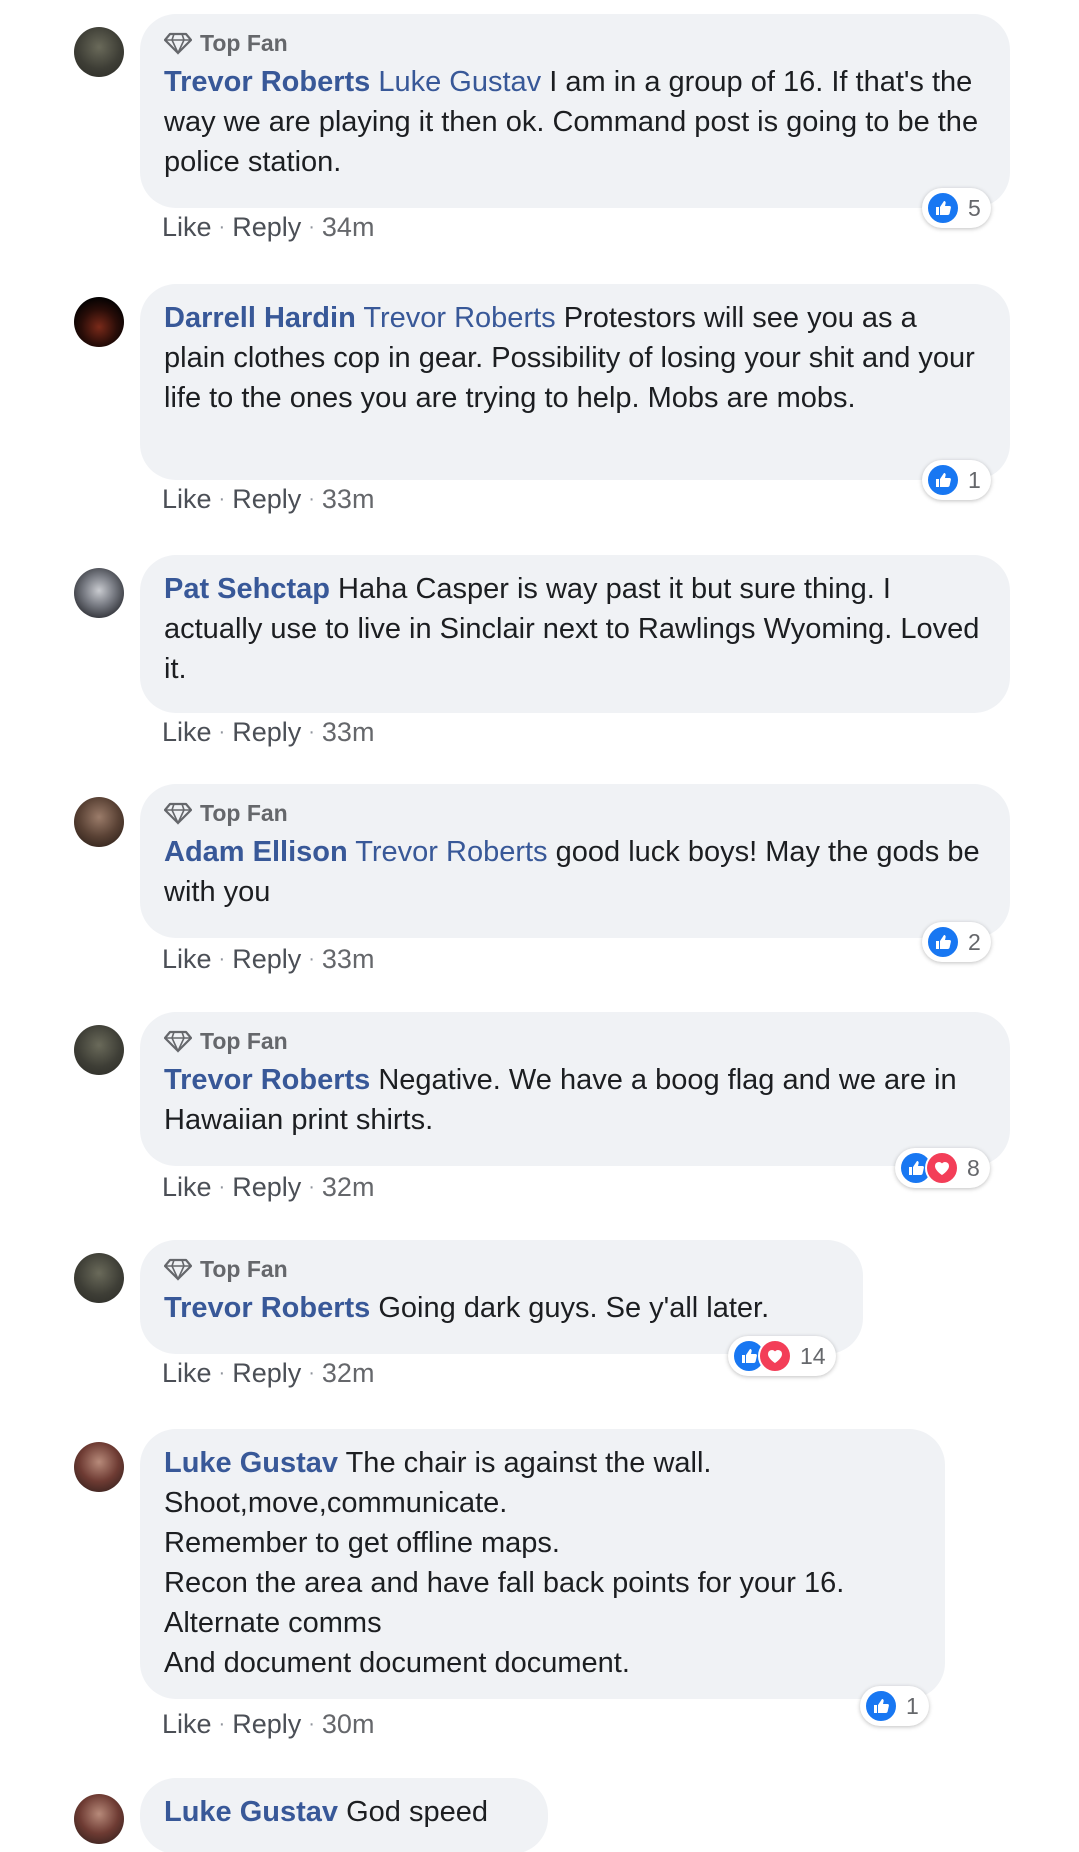 This screenshot has height=1852, width=1079. I want to click on tagged-user: Luke Gustav, so click(459, 82).